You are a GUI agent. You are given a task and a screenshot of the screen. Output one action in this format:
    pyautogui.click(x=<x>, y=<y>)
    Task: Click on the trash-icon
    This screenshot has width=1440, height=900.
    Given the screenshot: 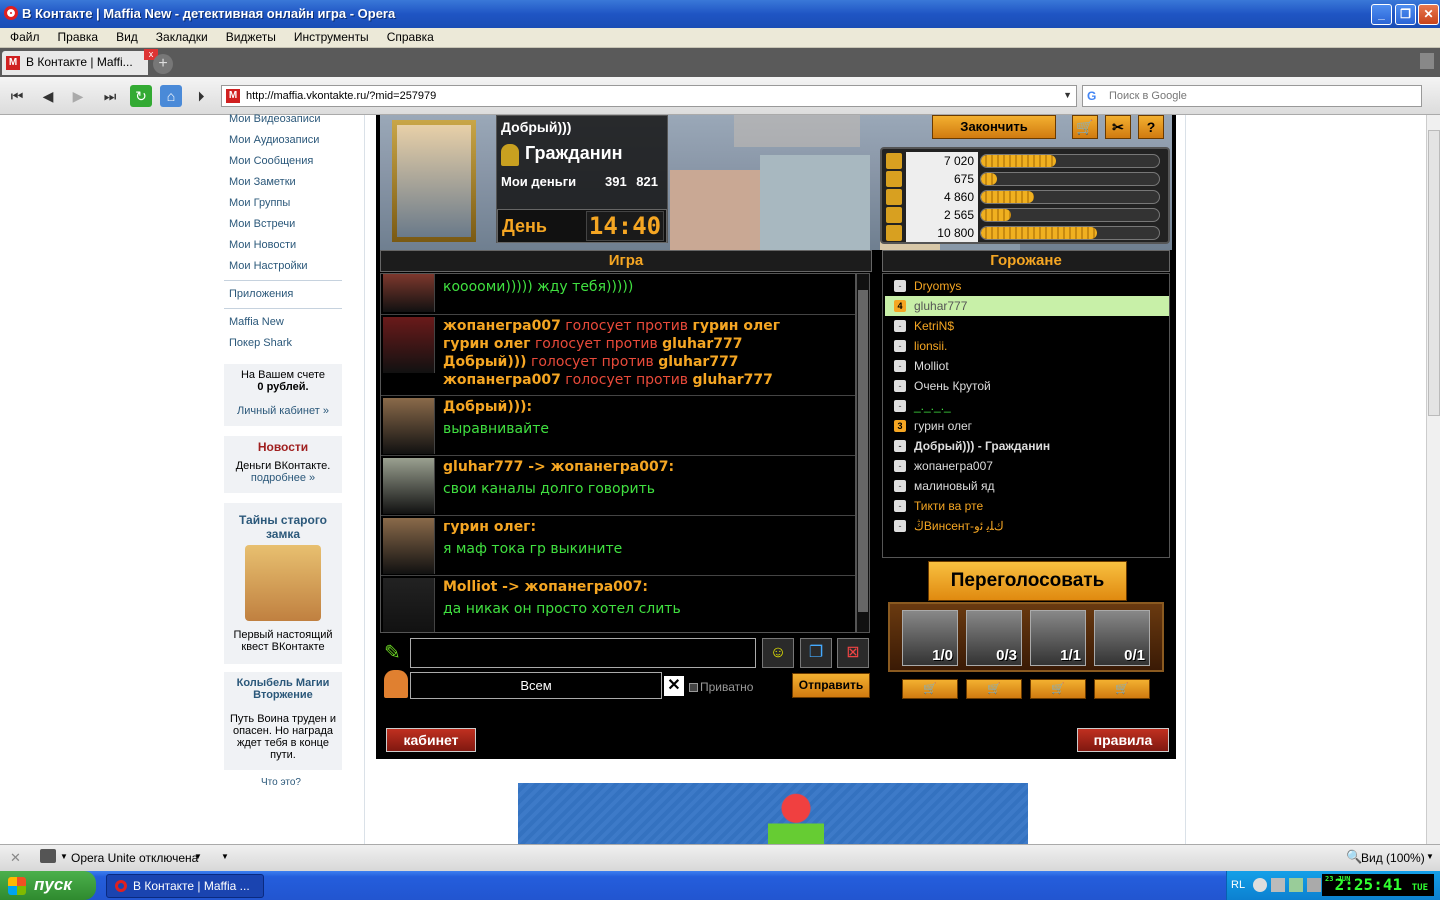 What is the action you would take?
    pyautogui.click(x=1427, y=61)
    